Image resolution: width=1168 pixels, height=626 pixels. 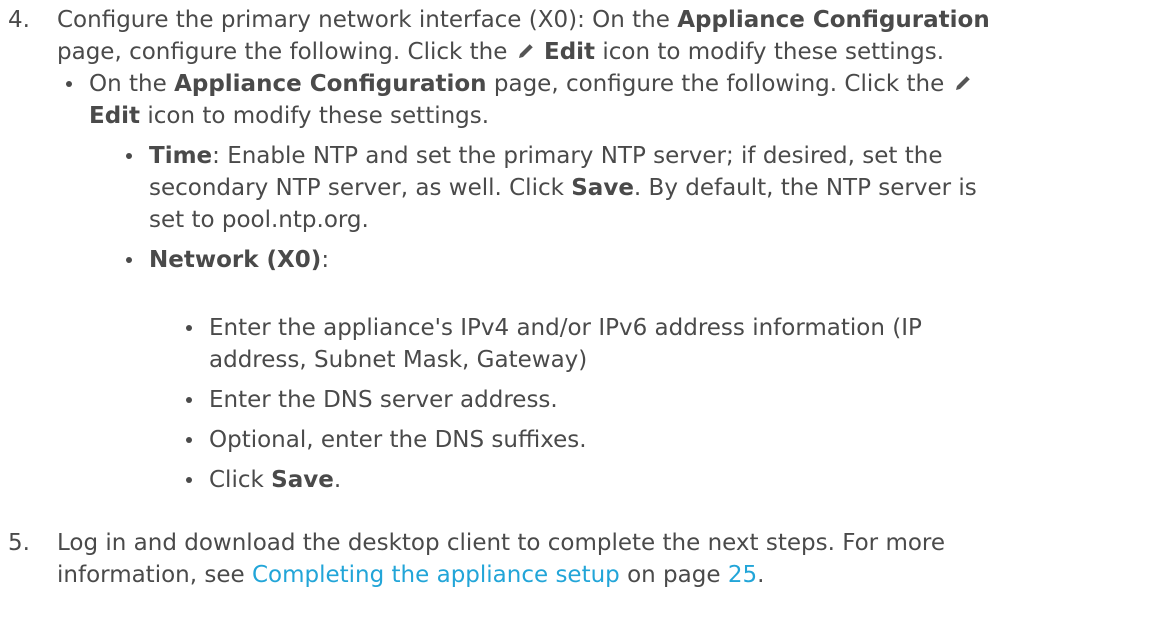 What do you see at coordinates (19, 20) in the screenshot?
I see `step-number: 4.` at bounding box center [19, 20].